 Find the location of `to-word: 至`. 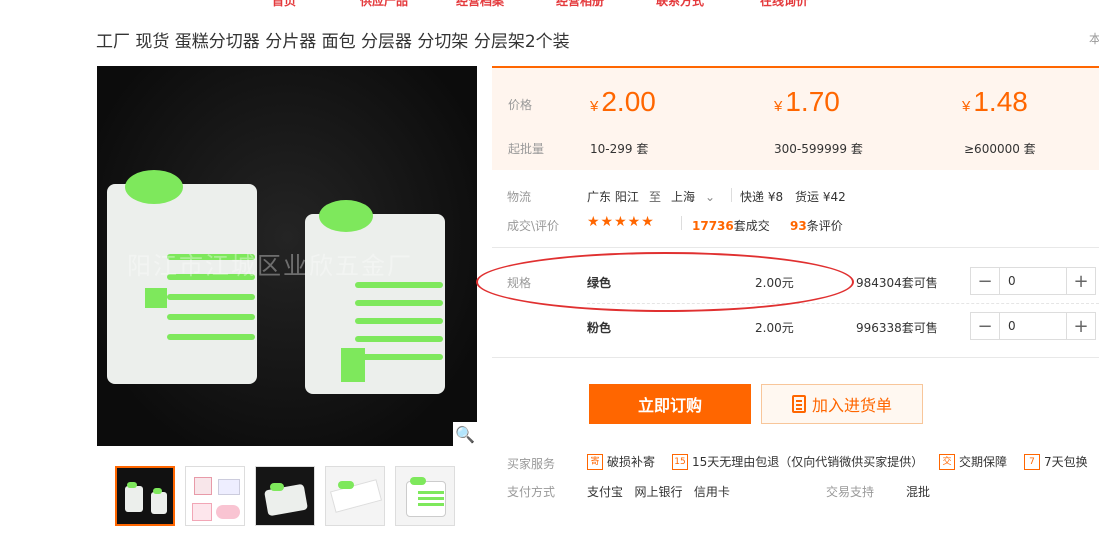

to-word: 至 is located at coordinates (655, 197).